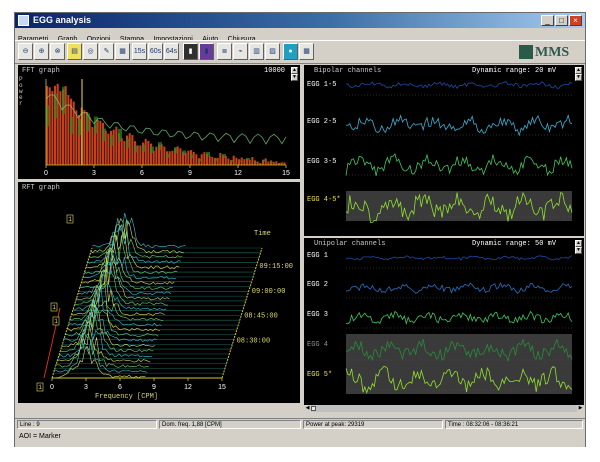 The height and width of the screenshot is (462, 600). I want to click on rft-time-label: 08:45:00, so click(261, 317).